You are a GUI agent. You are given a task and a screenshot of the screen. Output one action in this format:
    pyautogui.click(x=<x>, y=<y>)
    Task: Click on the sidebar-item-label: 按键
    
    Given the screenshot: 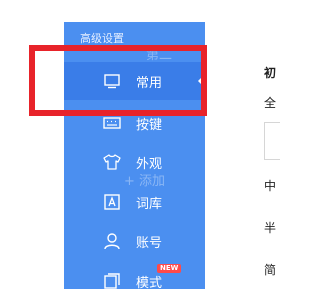 What is the action you would take?
    pyautogui.click(x=149, y=125)
    